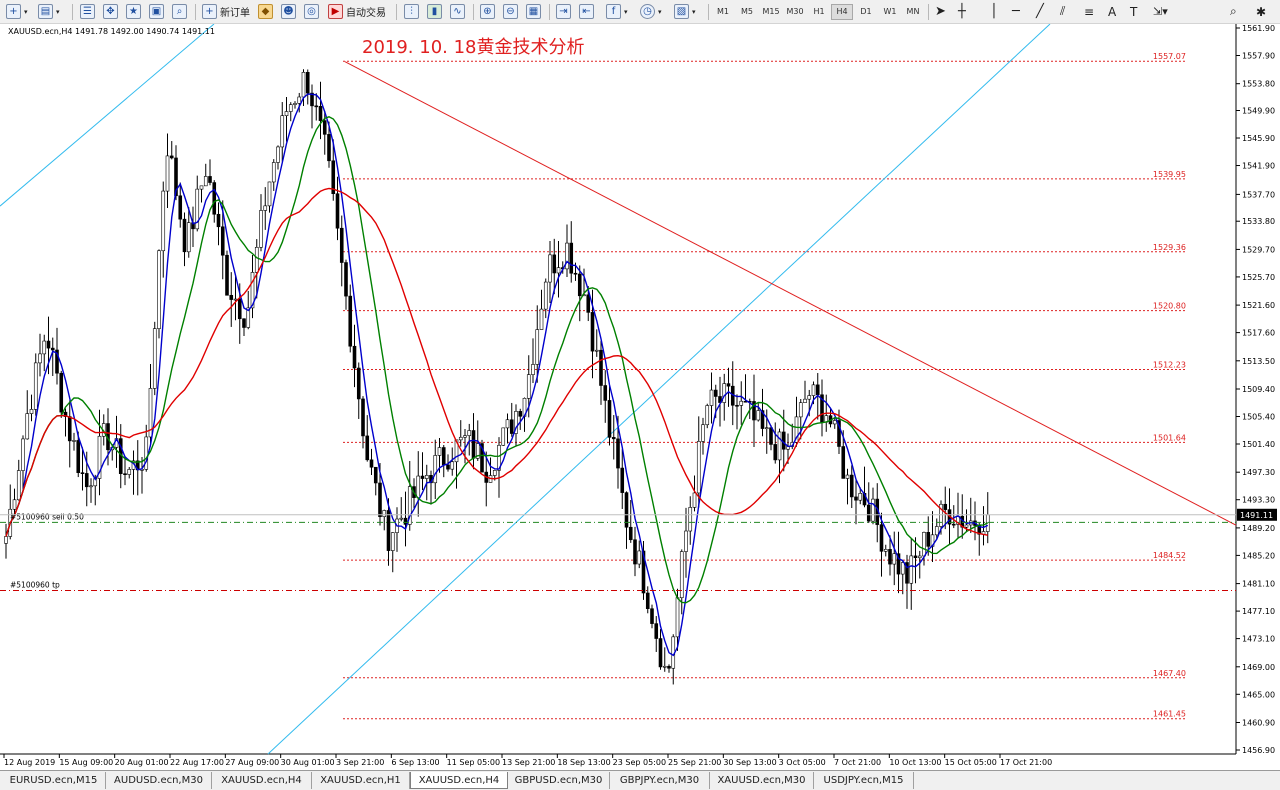 This screenshot has height=790, width=1280. I want to click on timeframe-mn: MN, so click(913, 12).